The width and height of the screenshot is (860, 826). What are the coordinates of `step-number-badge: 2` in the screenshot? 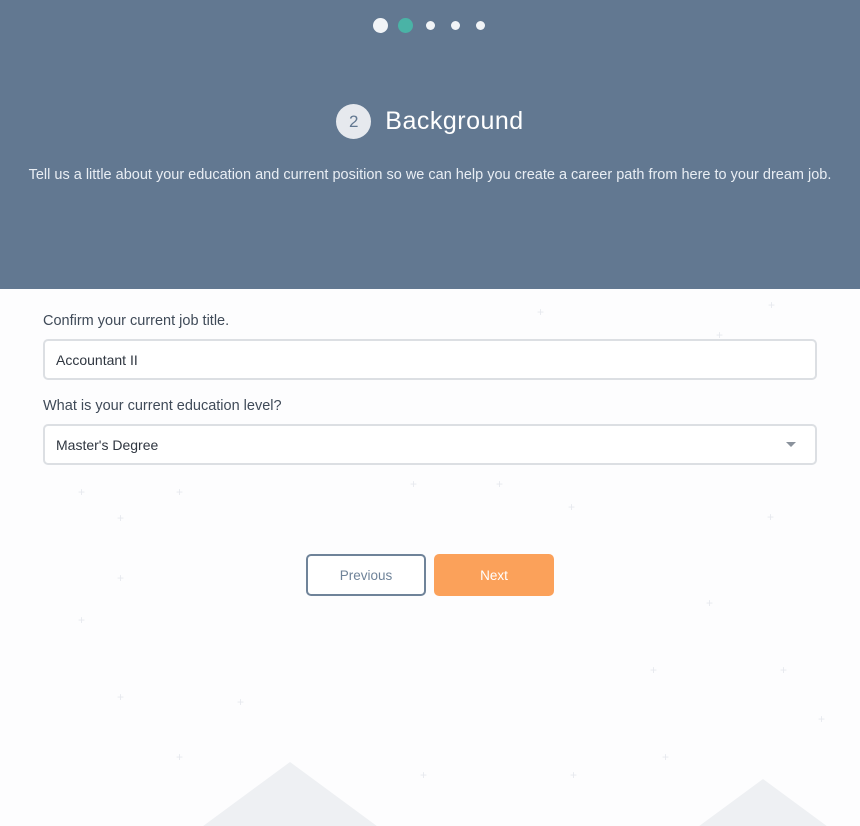 It's located at (354, 121).